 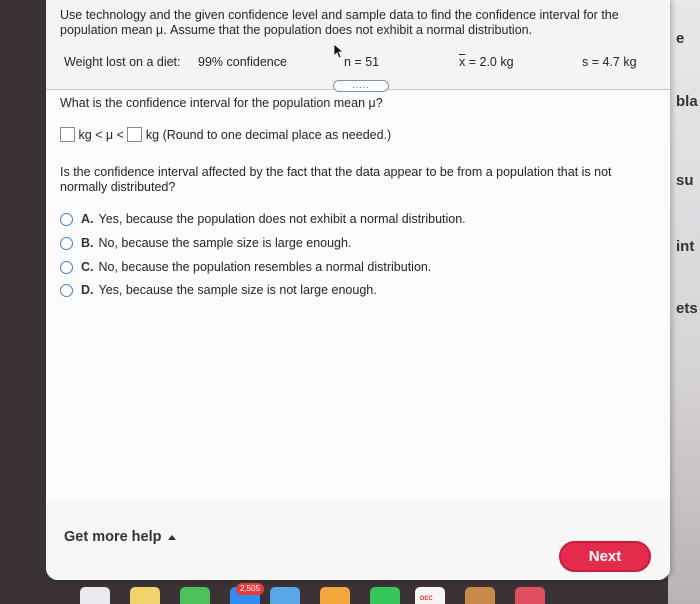 What do you see at coordinates (687, 308) in the screenshot?
I see `background-text: ets` at bounding box center [687, 308].